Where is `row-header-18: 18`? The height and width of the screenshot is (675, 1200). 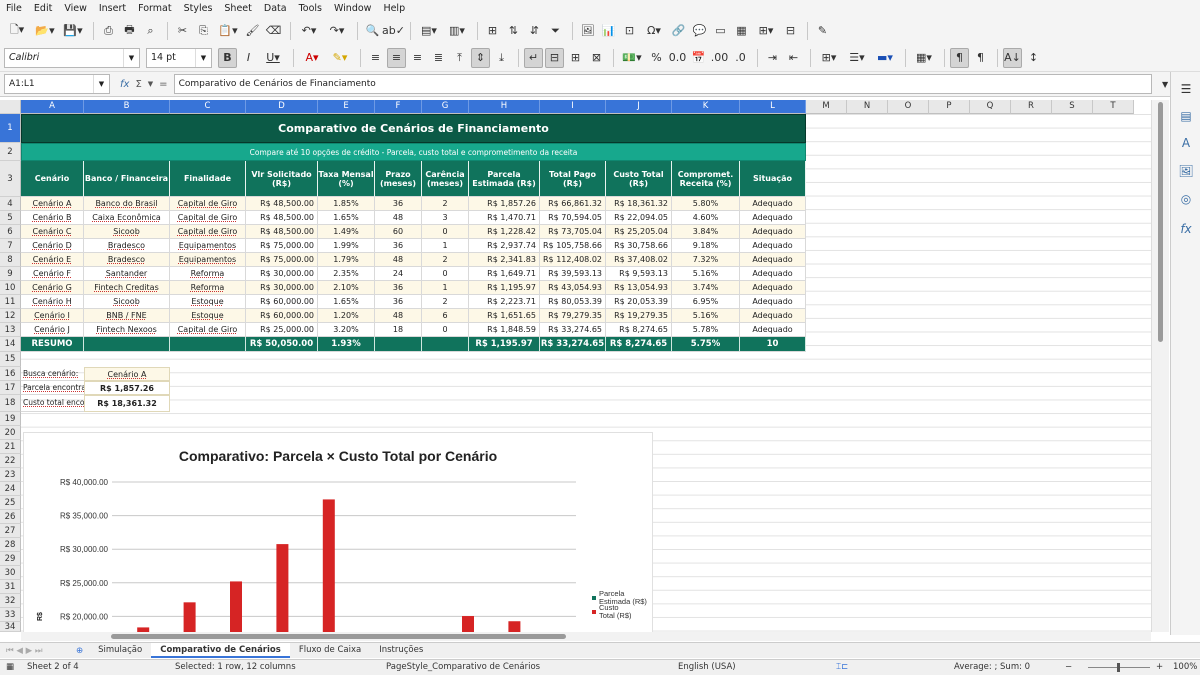
row-header-18: 18 is located at coordinates (10, 403).